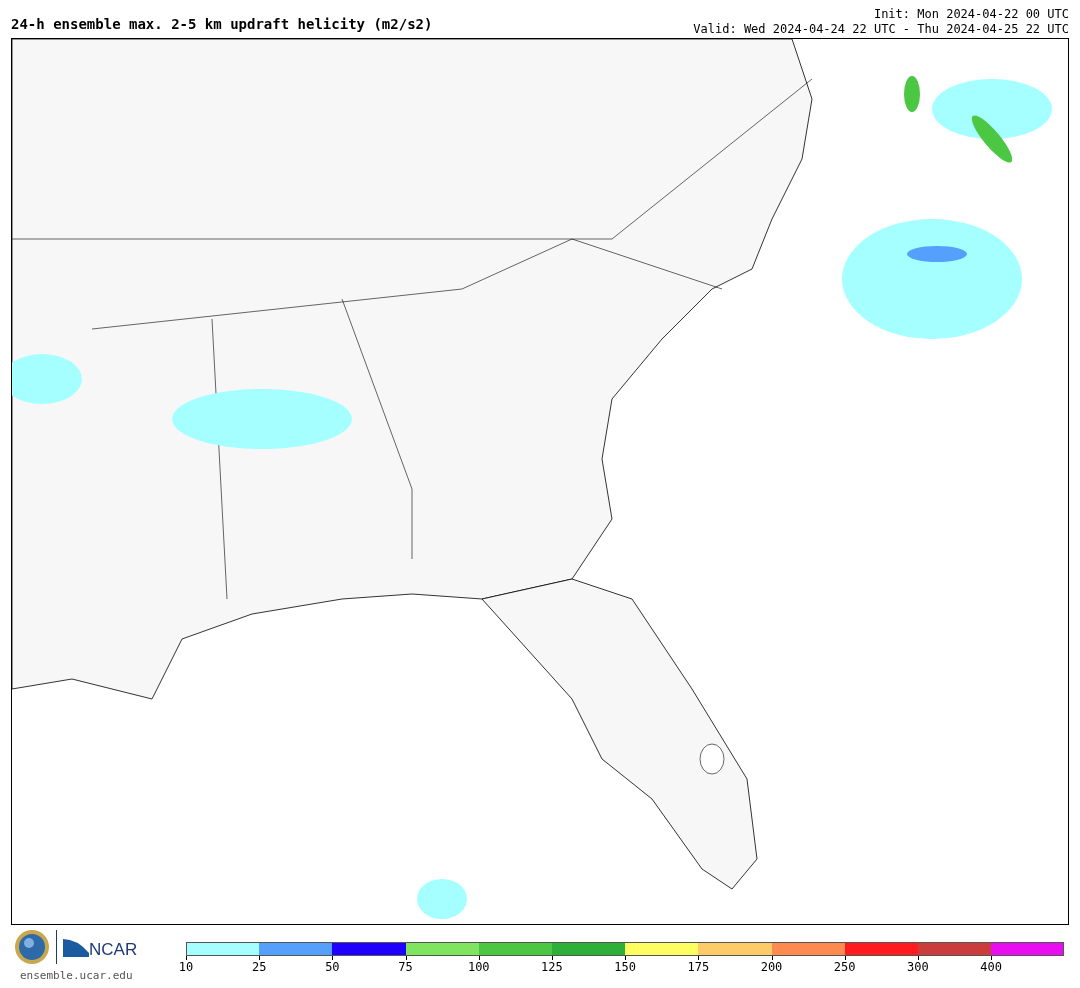  What do you see at coordinates (76, 976) in the screenshot?
I see `site-url: ensemble.ucar.edu` at bounding box center [76, 976].